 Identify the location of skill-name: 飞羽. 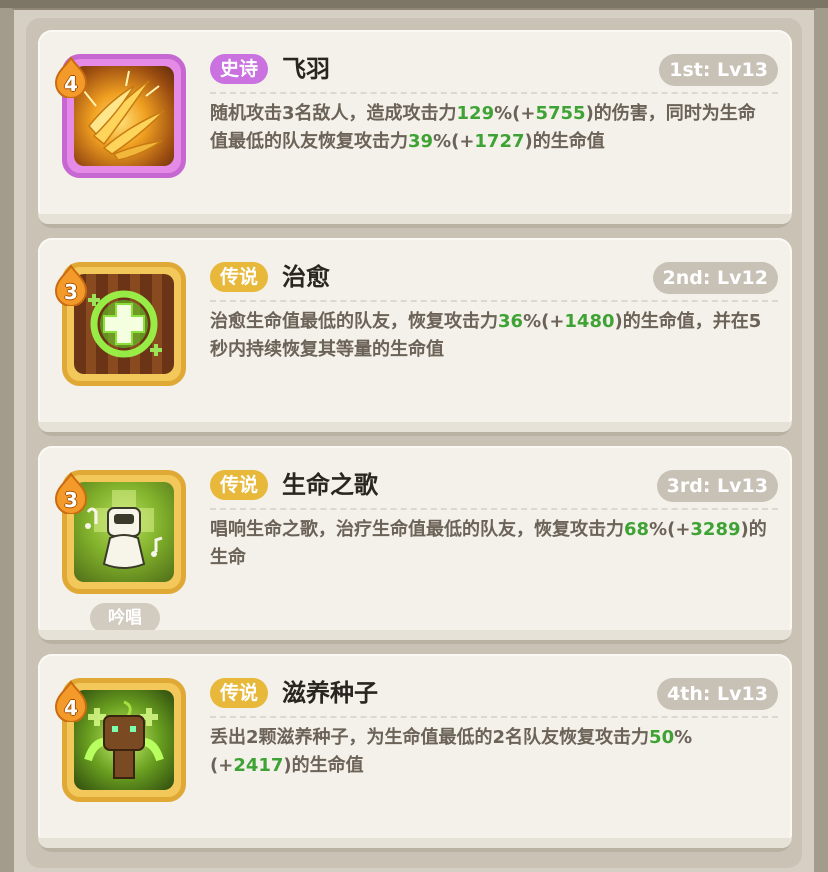
(306, 69).